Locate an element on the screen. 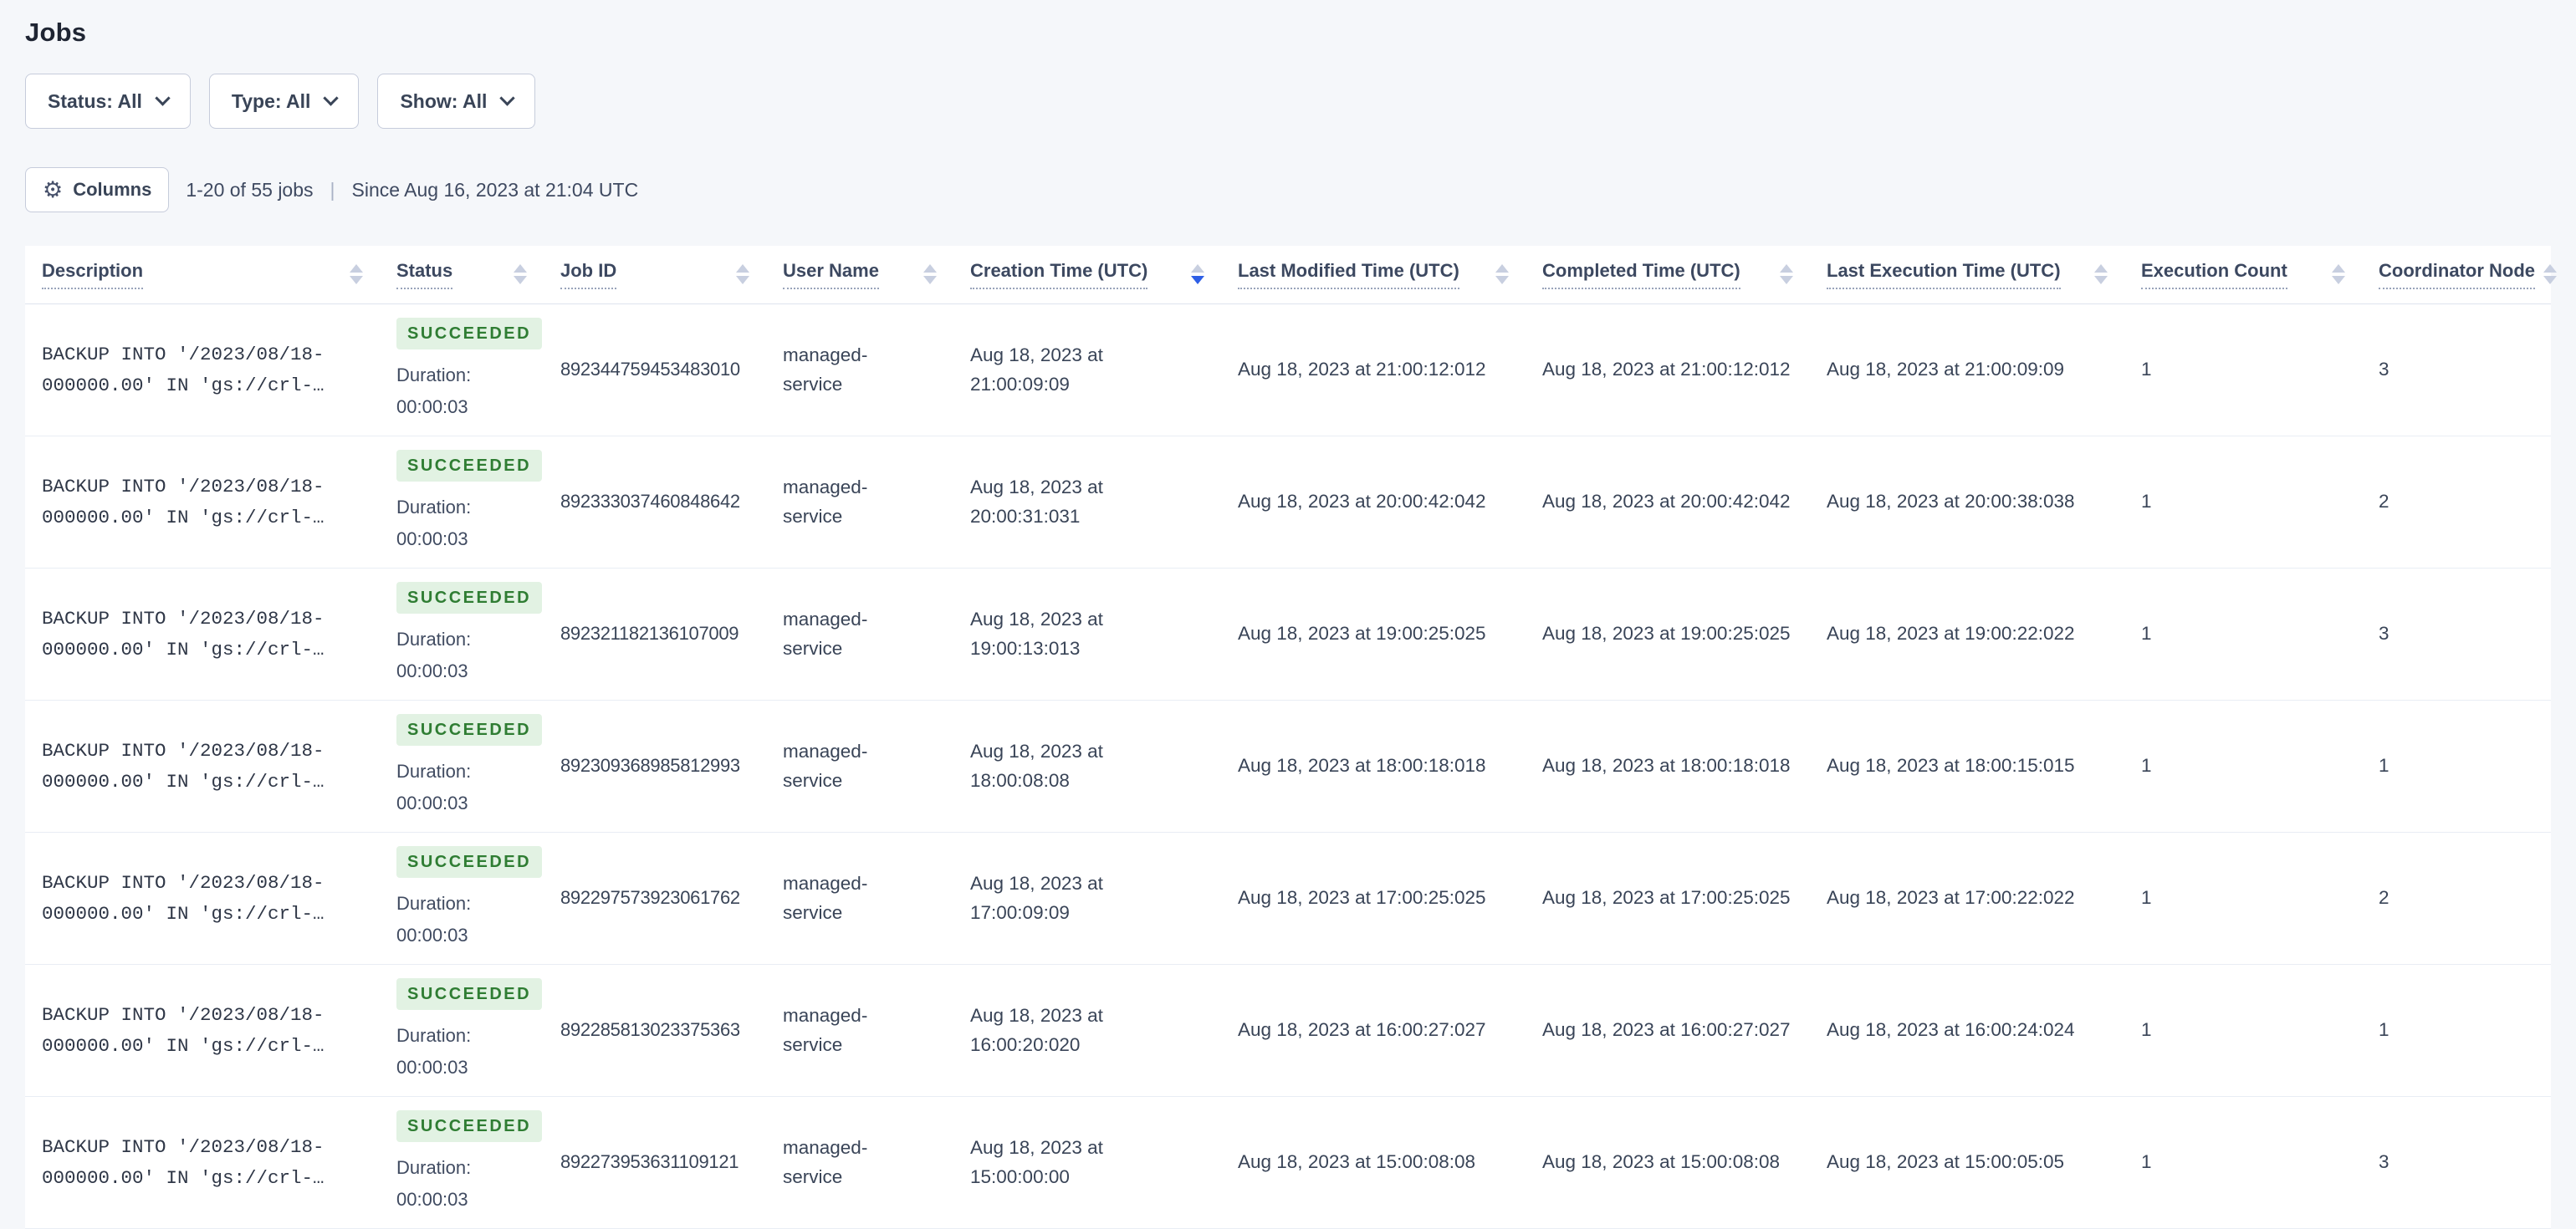 The width and height of the screenshot is (2576, 1229). column-header-label: Execution Count is located at coordinates (2214, 275).